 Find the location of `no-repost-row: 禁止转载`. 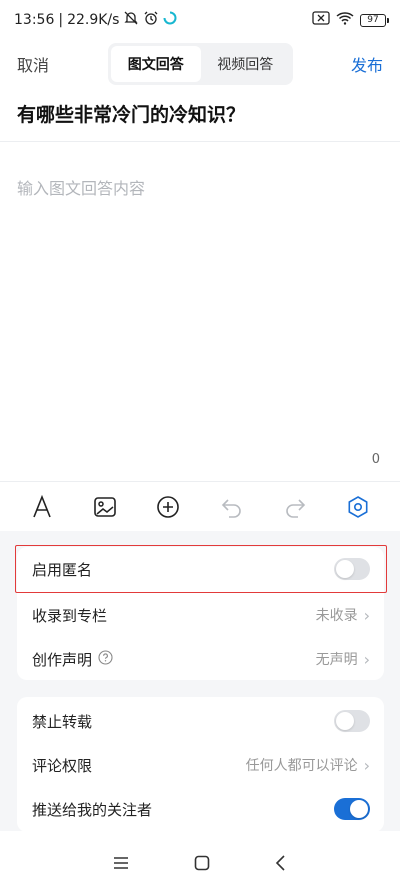

no-repost-row: 禁止转载 is located at coordinates (200, 721).